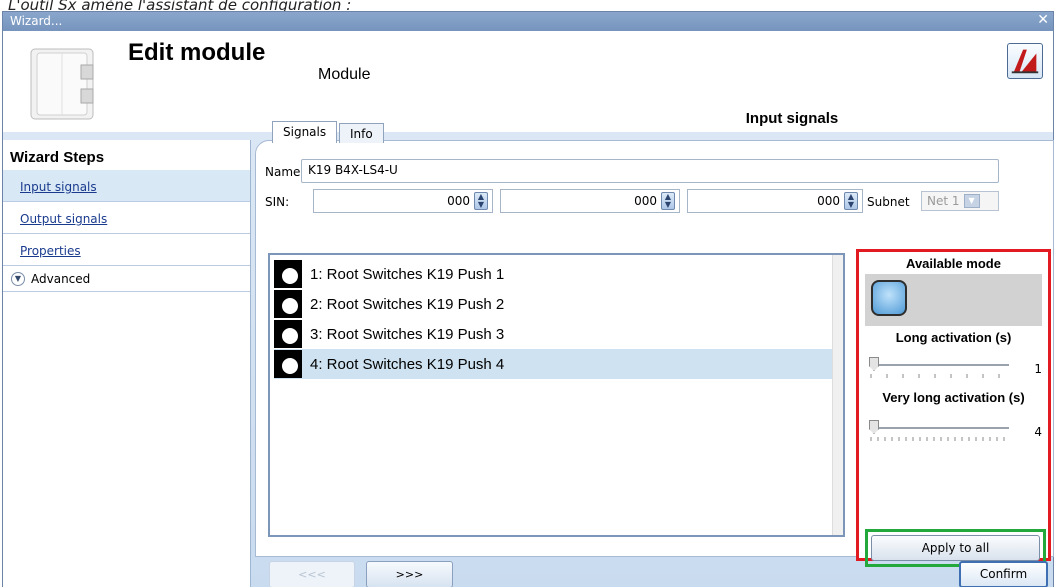 Image resolution: width=1054 pixels, height=587 pixels. Describe the element at coordinates (126, 186) in the screenshot. I see `step-input-signals: Input signals` at that location.